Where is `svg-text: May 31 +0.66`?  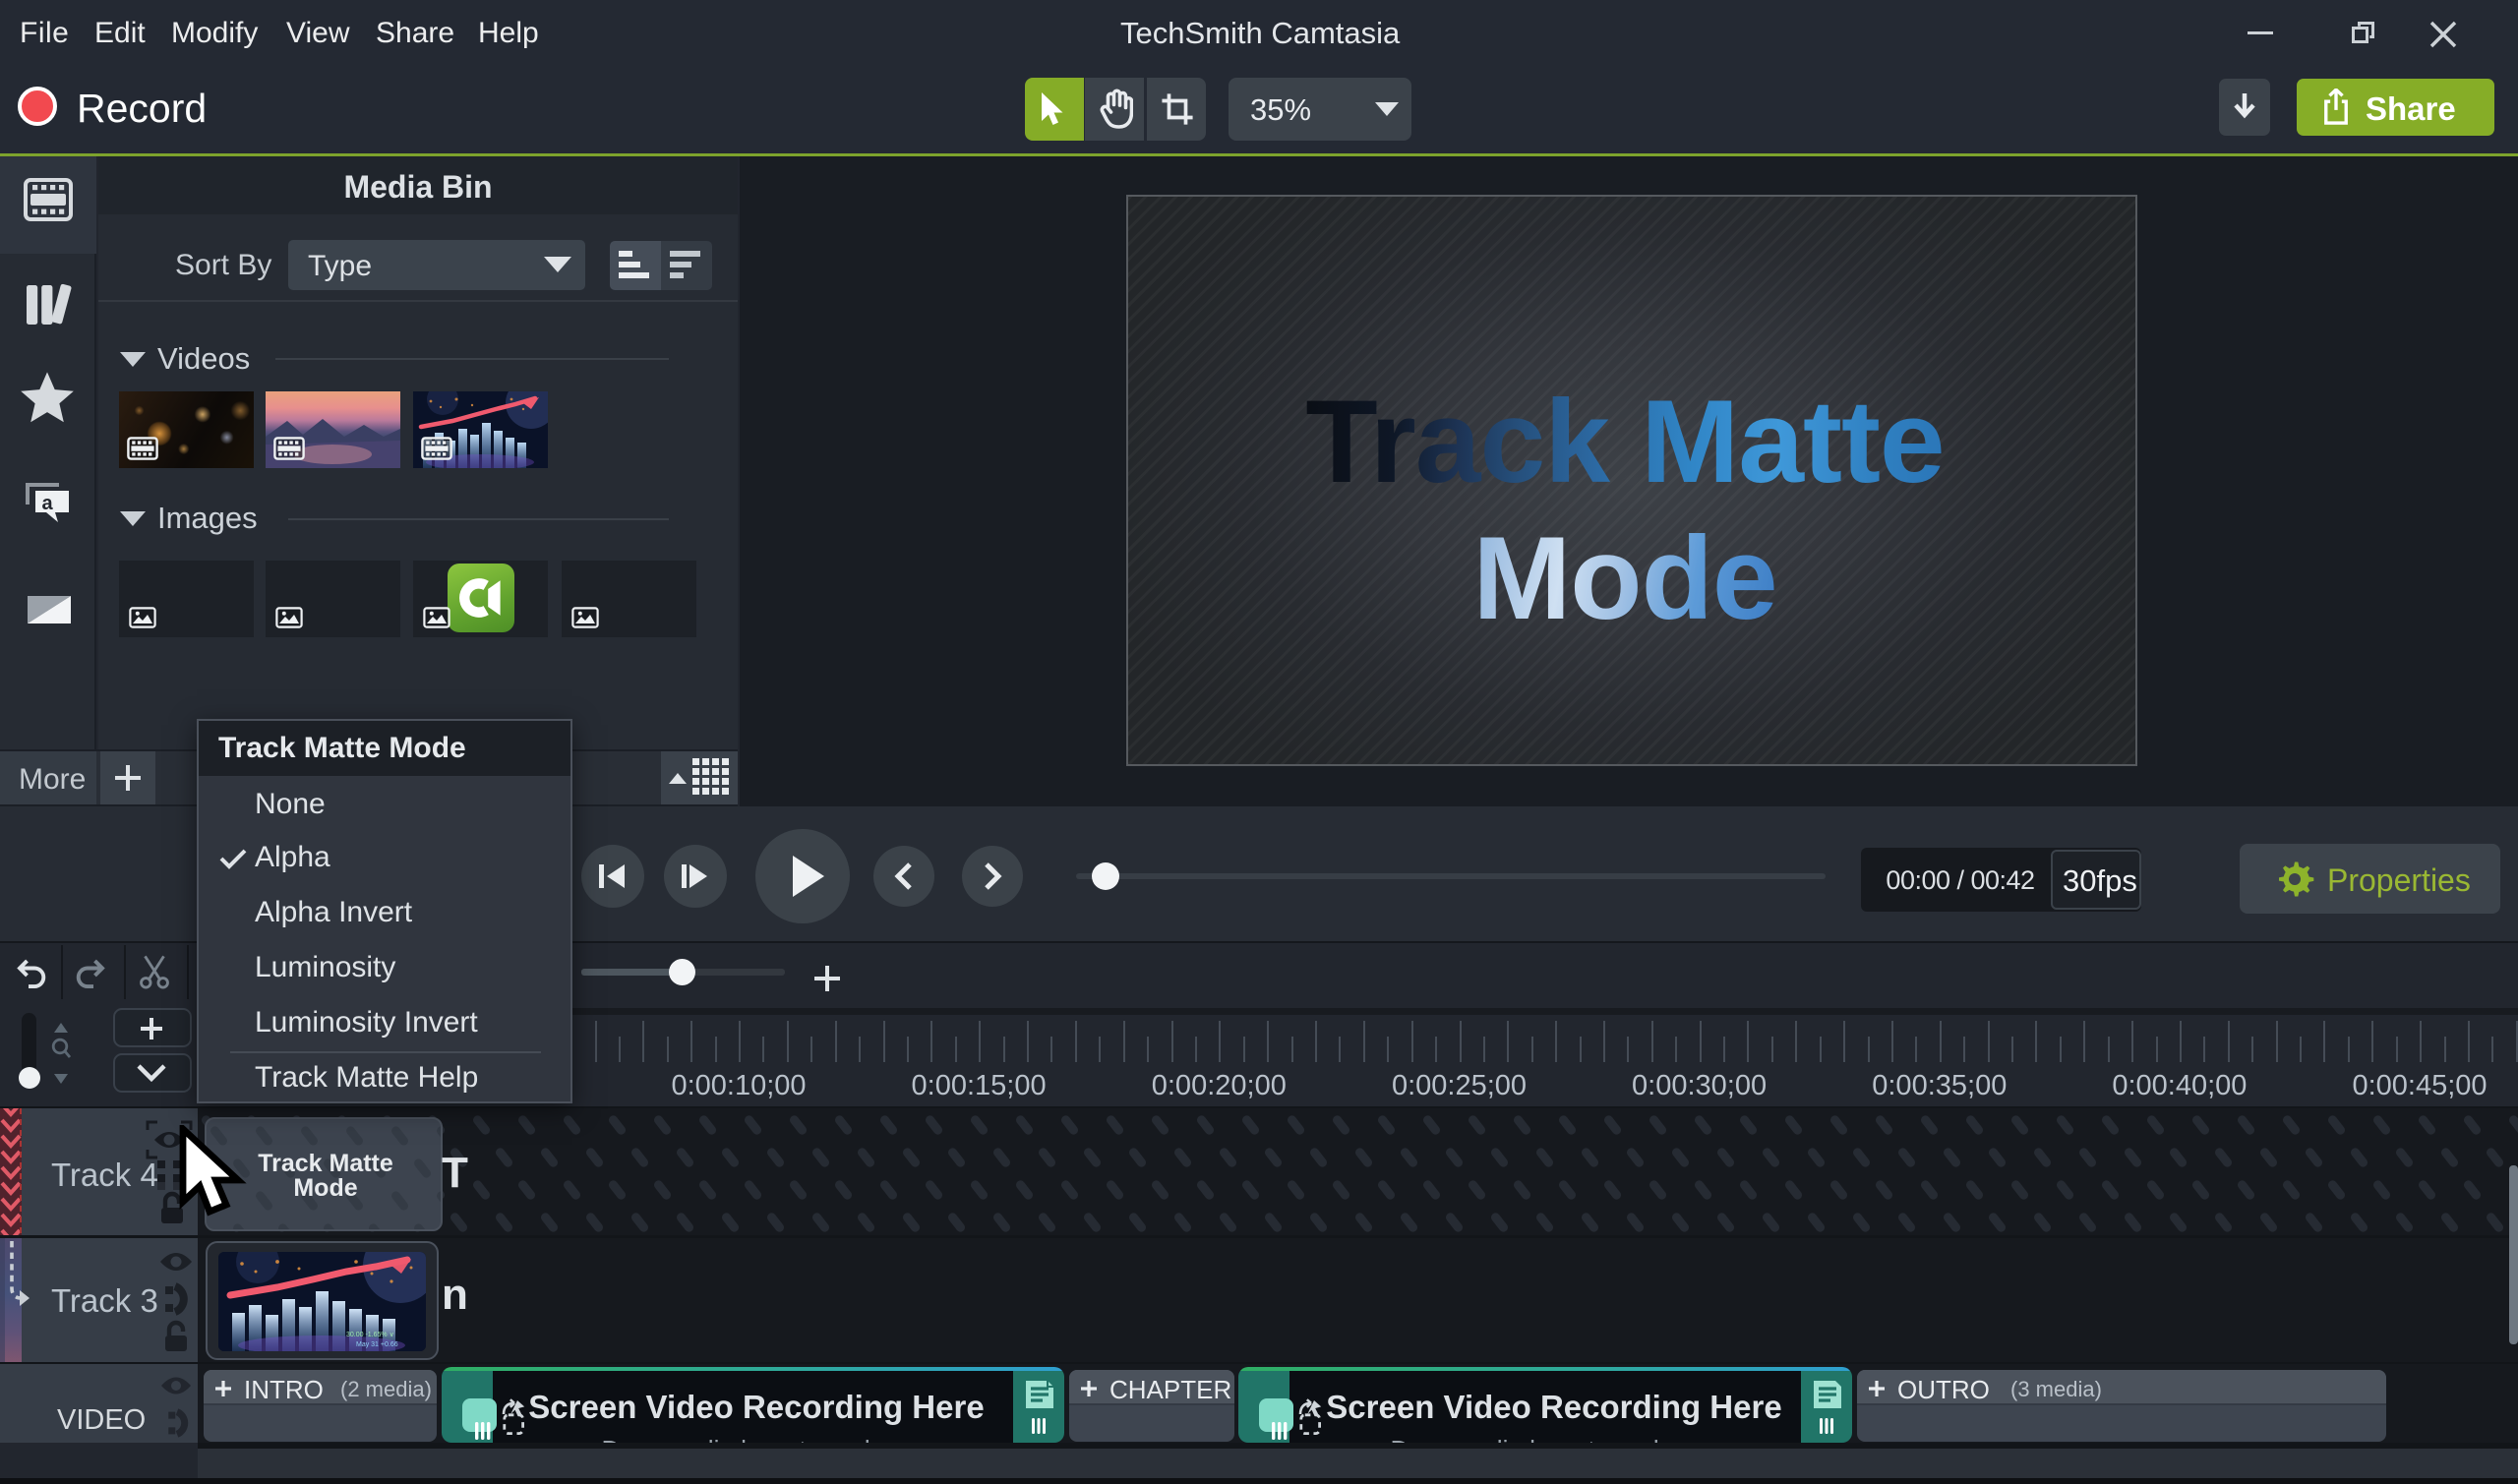
svg-text: May 31 +0.66 is located at coordinates (377, 1345).